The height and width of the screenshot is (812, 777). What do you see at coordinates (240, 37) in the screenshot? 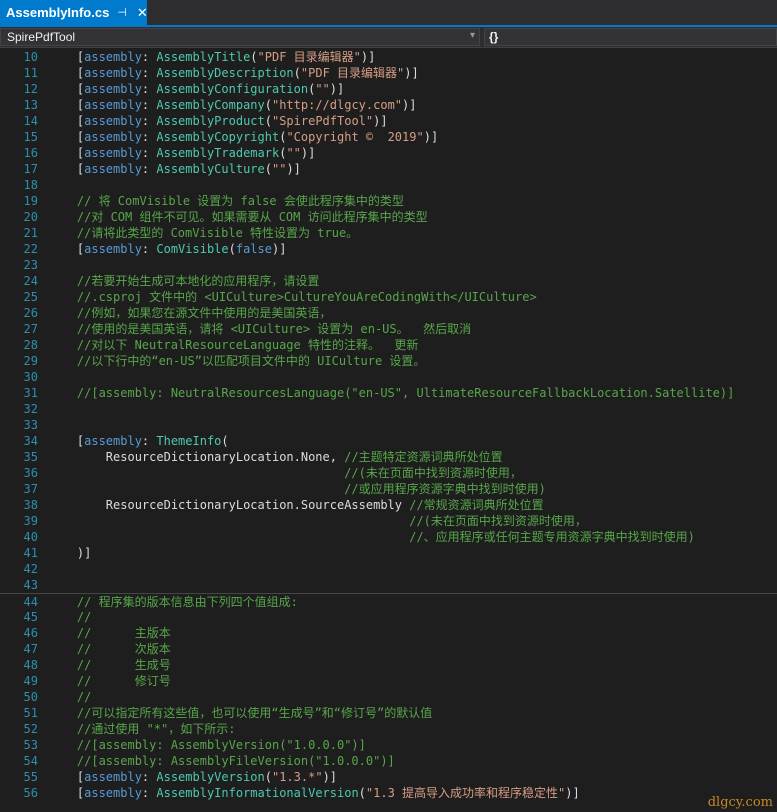
I see `project-dropdown: SpirePdfTool ▾` at bounding box center [240, 37].